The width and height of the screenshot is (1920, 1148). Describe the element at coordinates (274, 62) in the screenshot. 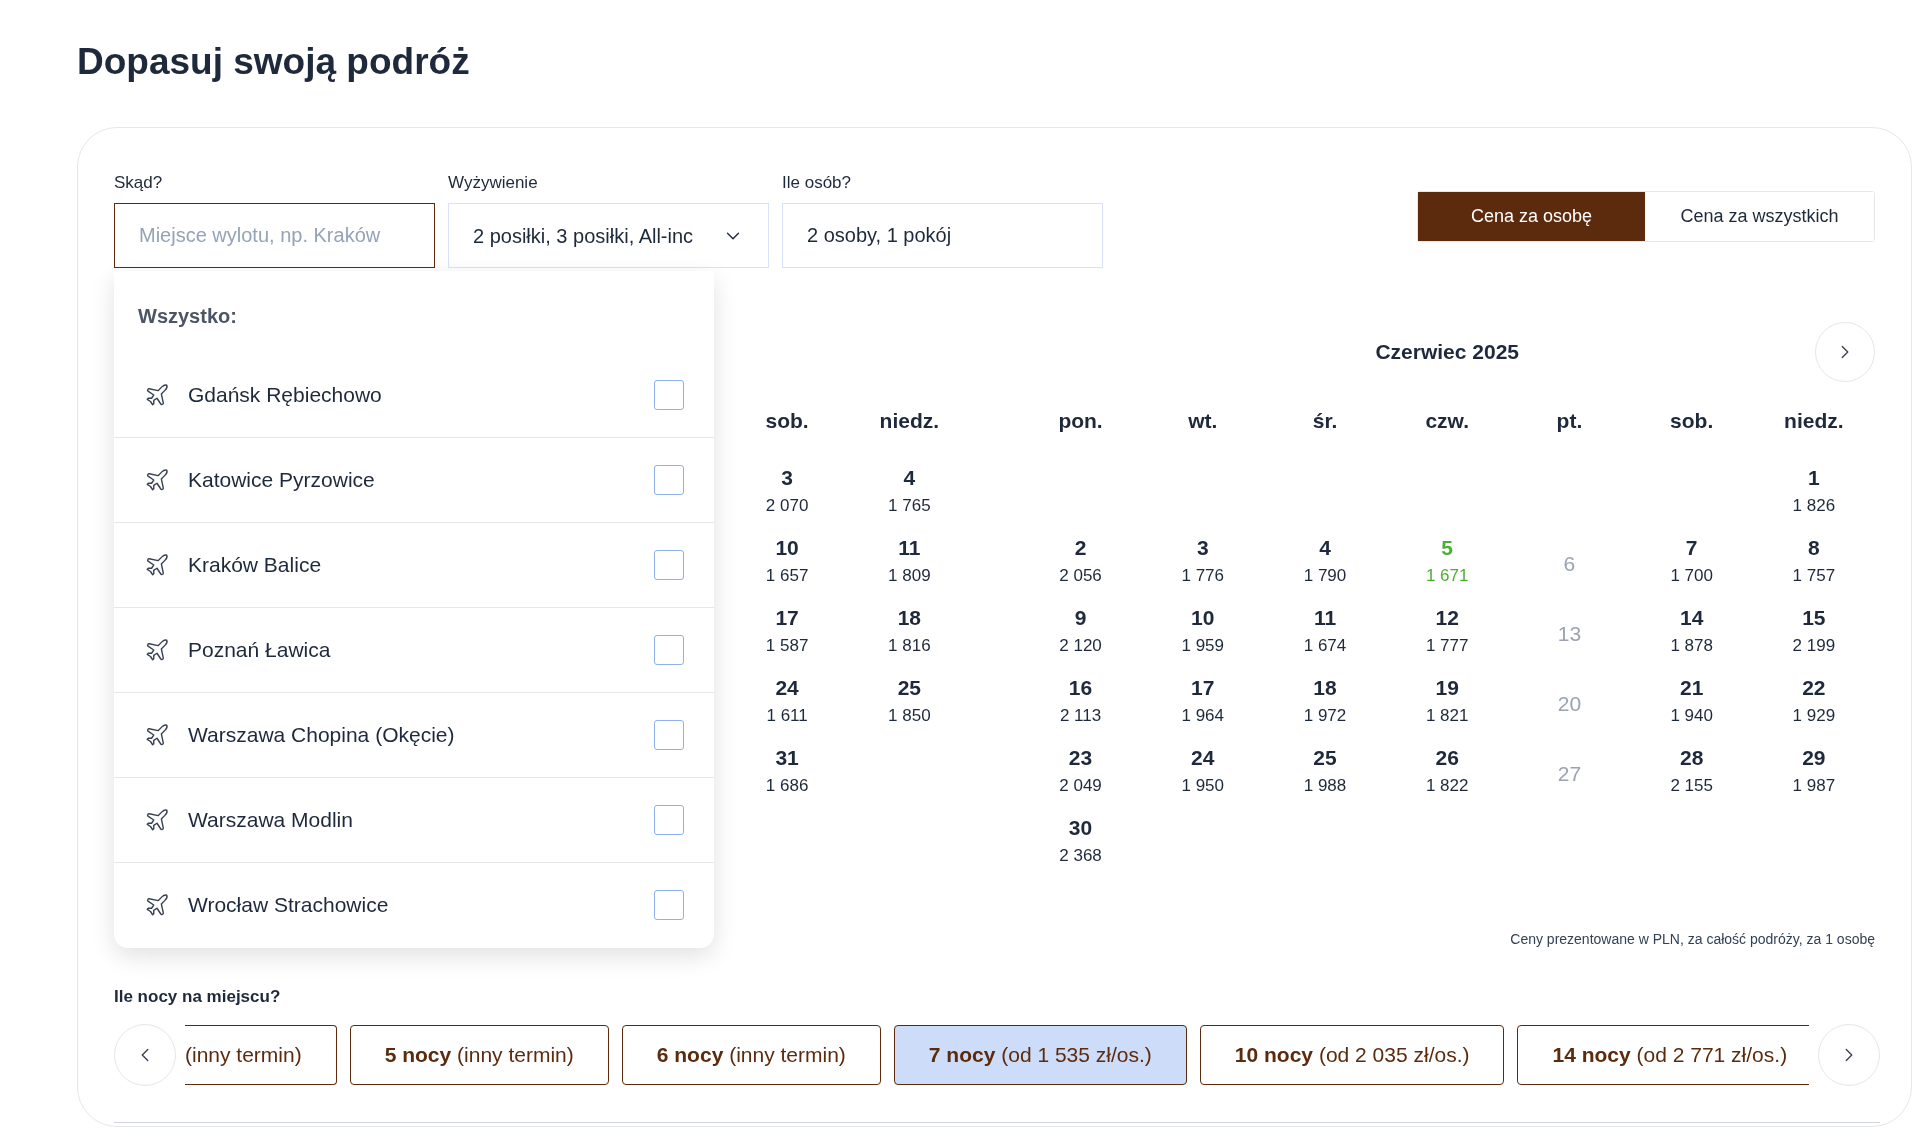

I see `page-title: Dopasuj swoją podróż` at that location.